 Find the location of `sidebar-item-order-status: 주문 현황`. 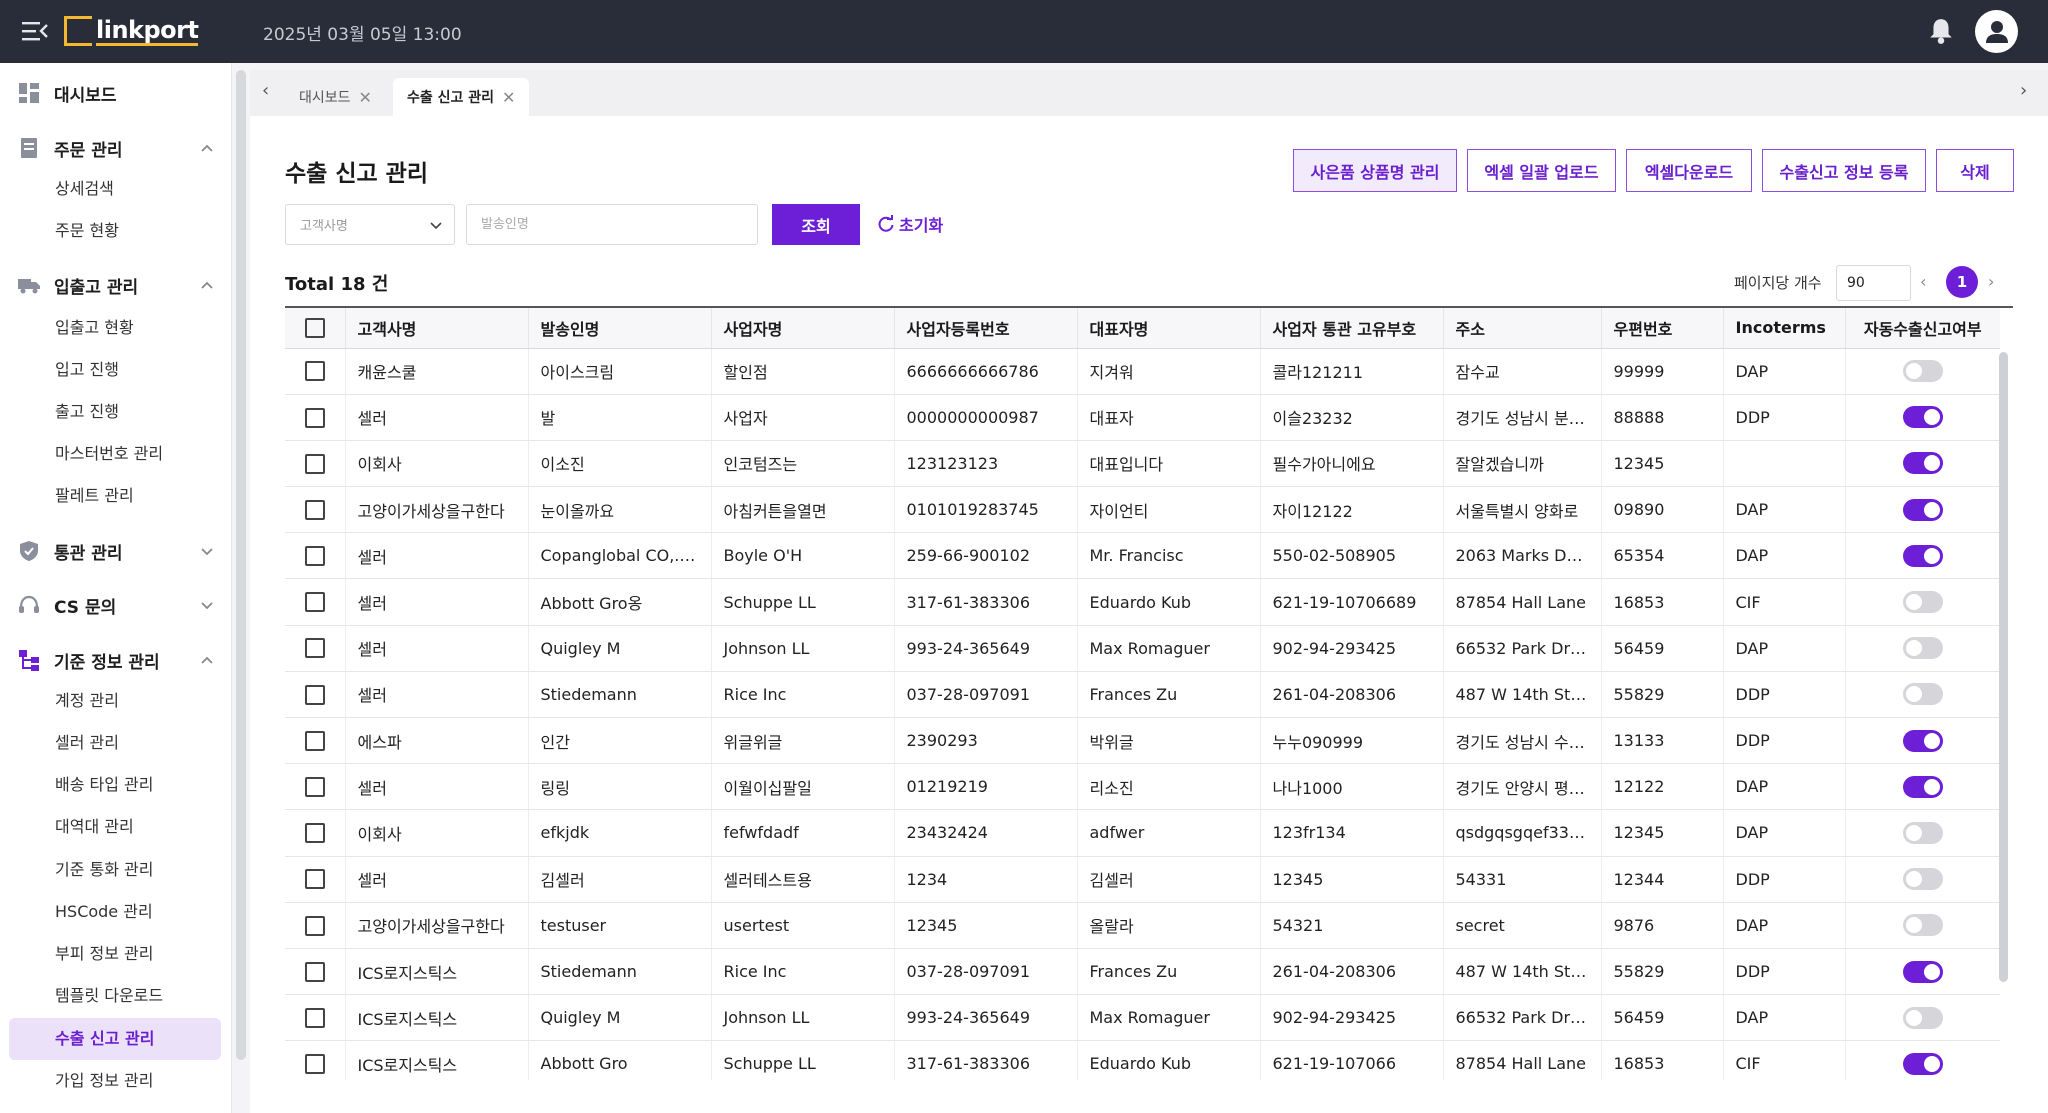

sidebar-item-order-status: 주문 현황 is located at coordinates (87, 231).